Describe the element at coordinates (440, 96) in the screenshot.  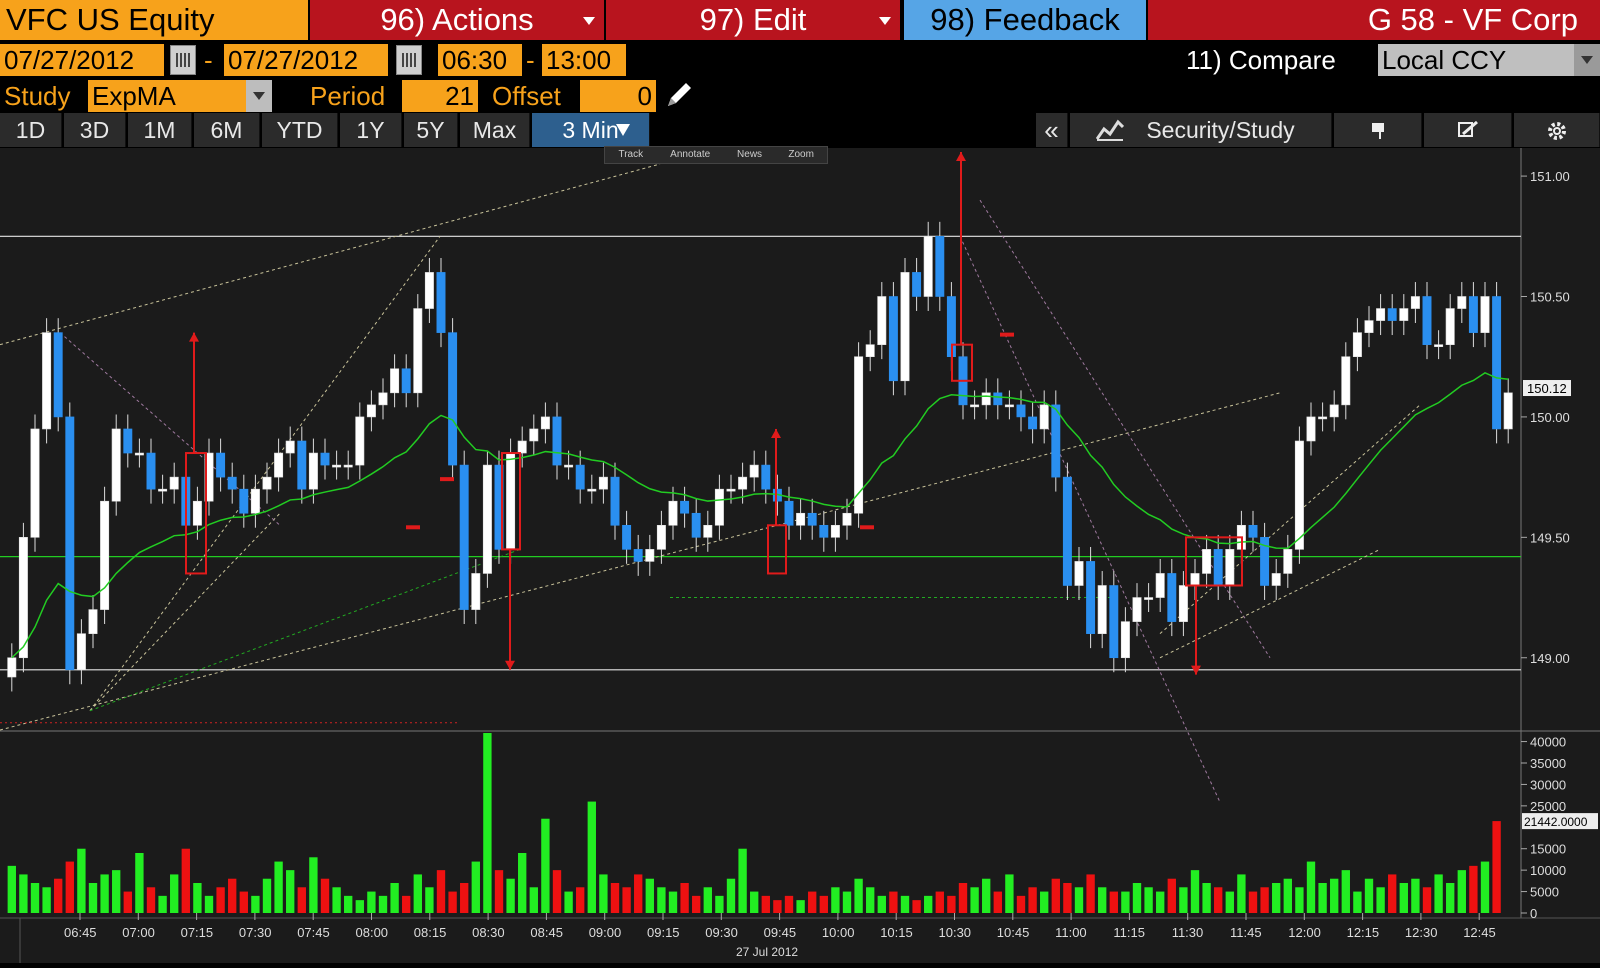
I see `period-field: 21` at that location.